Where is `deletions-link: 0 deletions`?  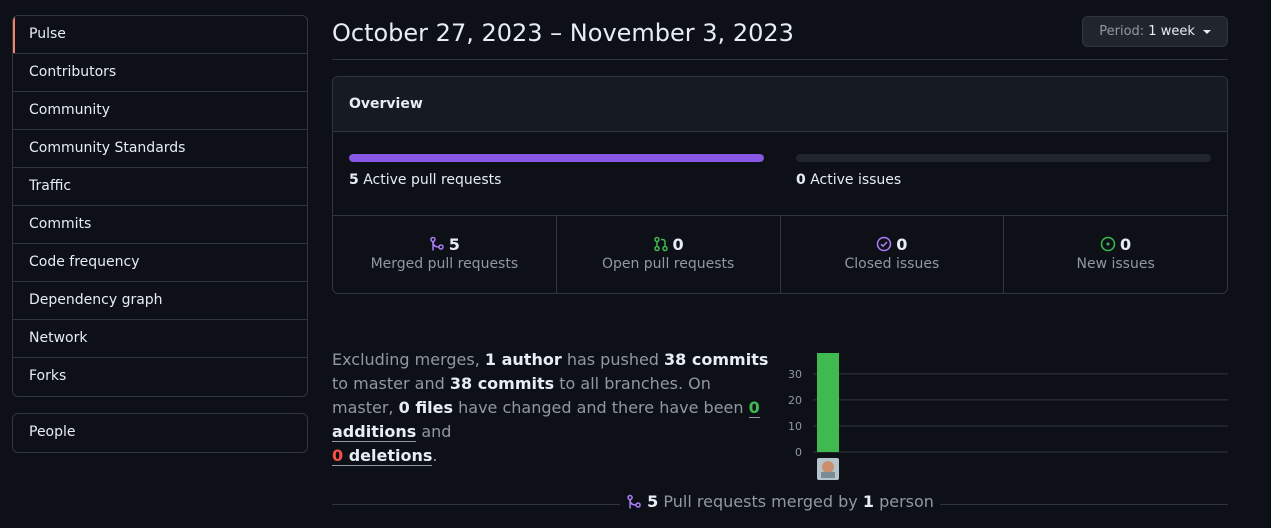
deletions-link: 0 deletions is located at coordinates (382, 456).